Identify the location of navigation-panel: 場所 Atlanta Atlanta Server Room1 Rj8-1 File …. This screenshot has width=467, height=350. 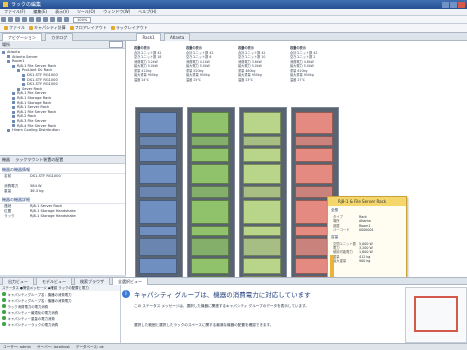
(63, 98).